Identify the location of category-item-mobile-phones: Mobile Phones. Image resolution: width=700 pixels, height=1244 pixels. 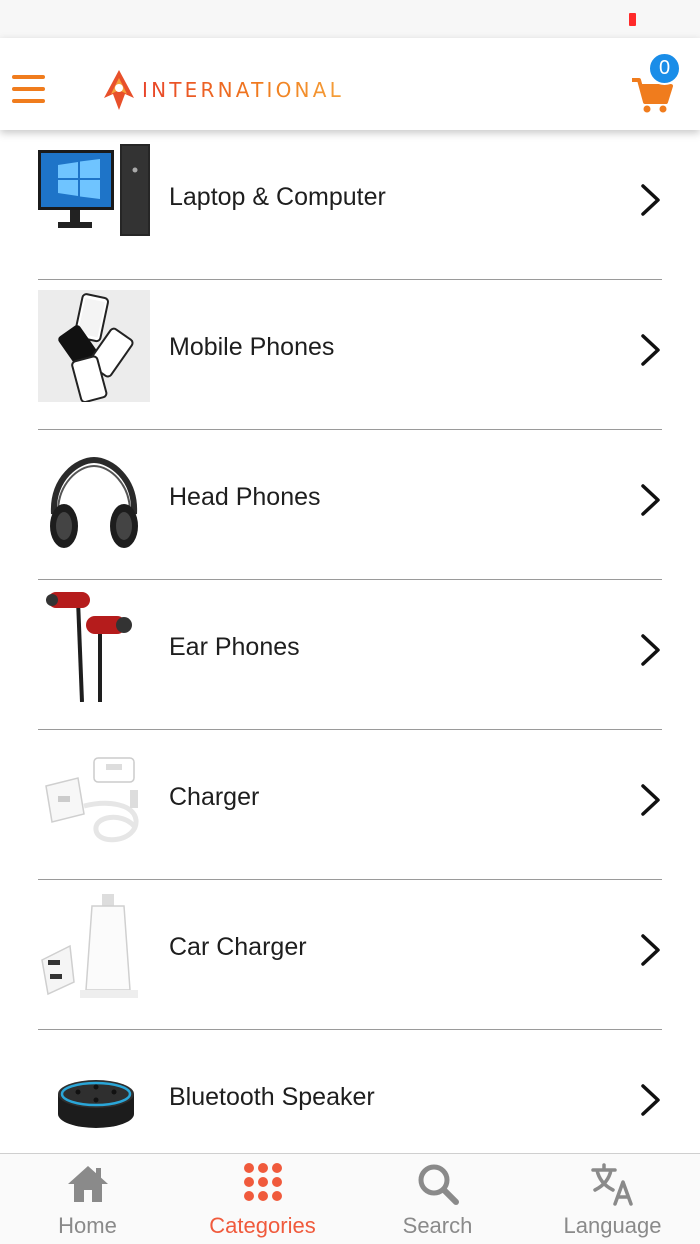
(350, 355).